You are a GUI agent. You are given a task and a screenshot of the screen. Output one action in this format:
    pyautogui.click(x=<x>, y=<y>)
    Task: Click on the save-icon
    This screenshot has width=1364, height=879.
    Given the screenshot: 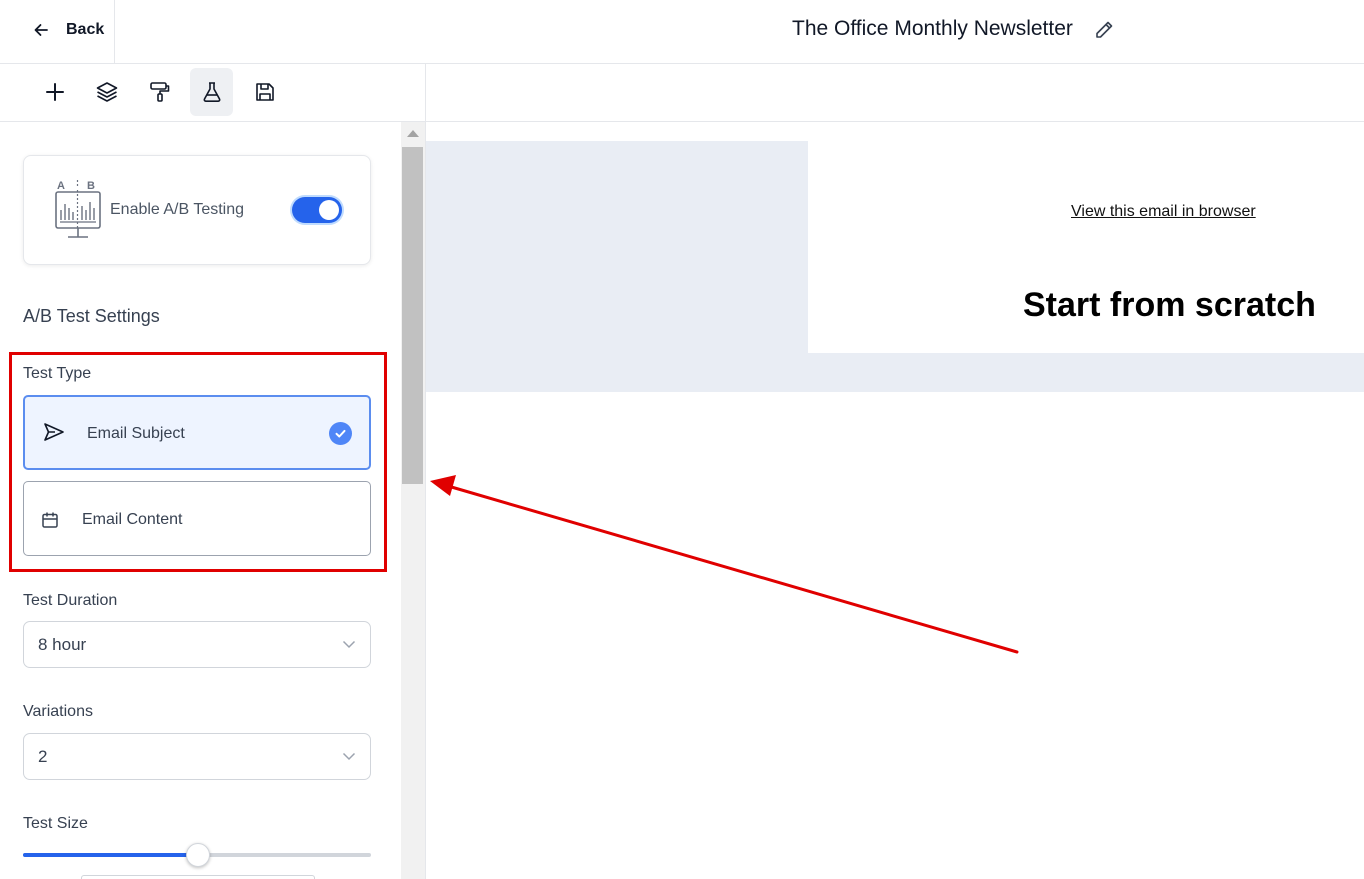 What is the action you would take?
    pyautogui.click(x=264, y=92)
    